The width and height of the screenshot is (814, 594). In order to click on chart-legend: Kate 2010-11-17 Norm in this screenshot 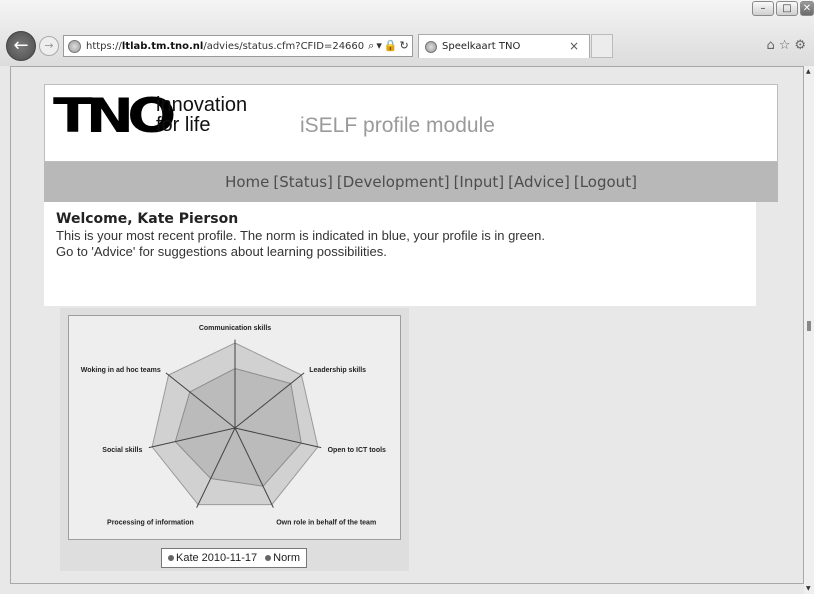, I will do `click(234, 558)`.